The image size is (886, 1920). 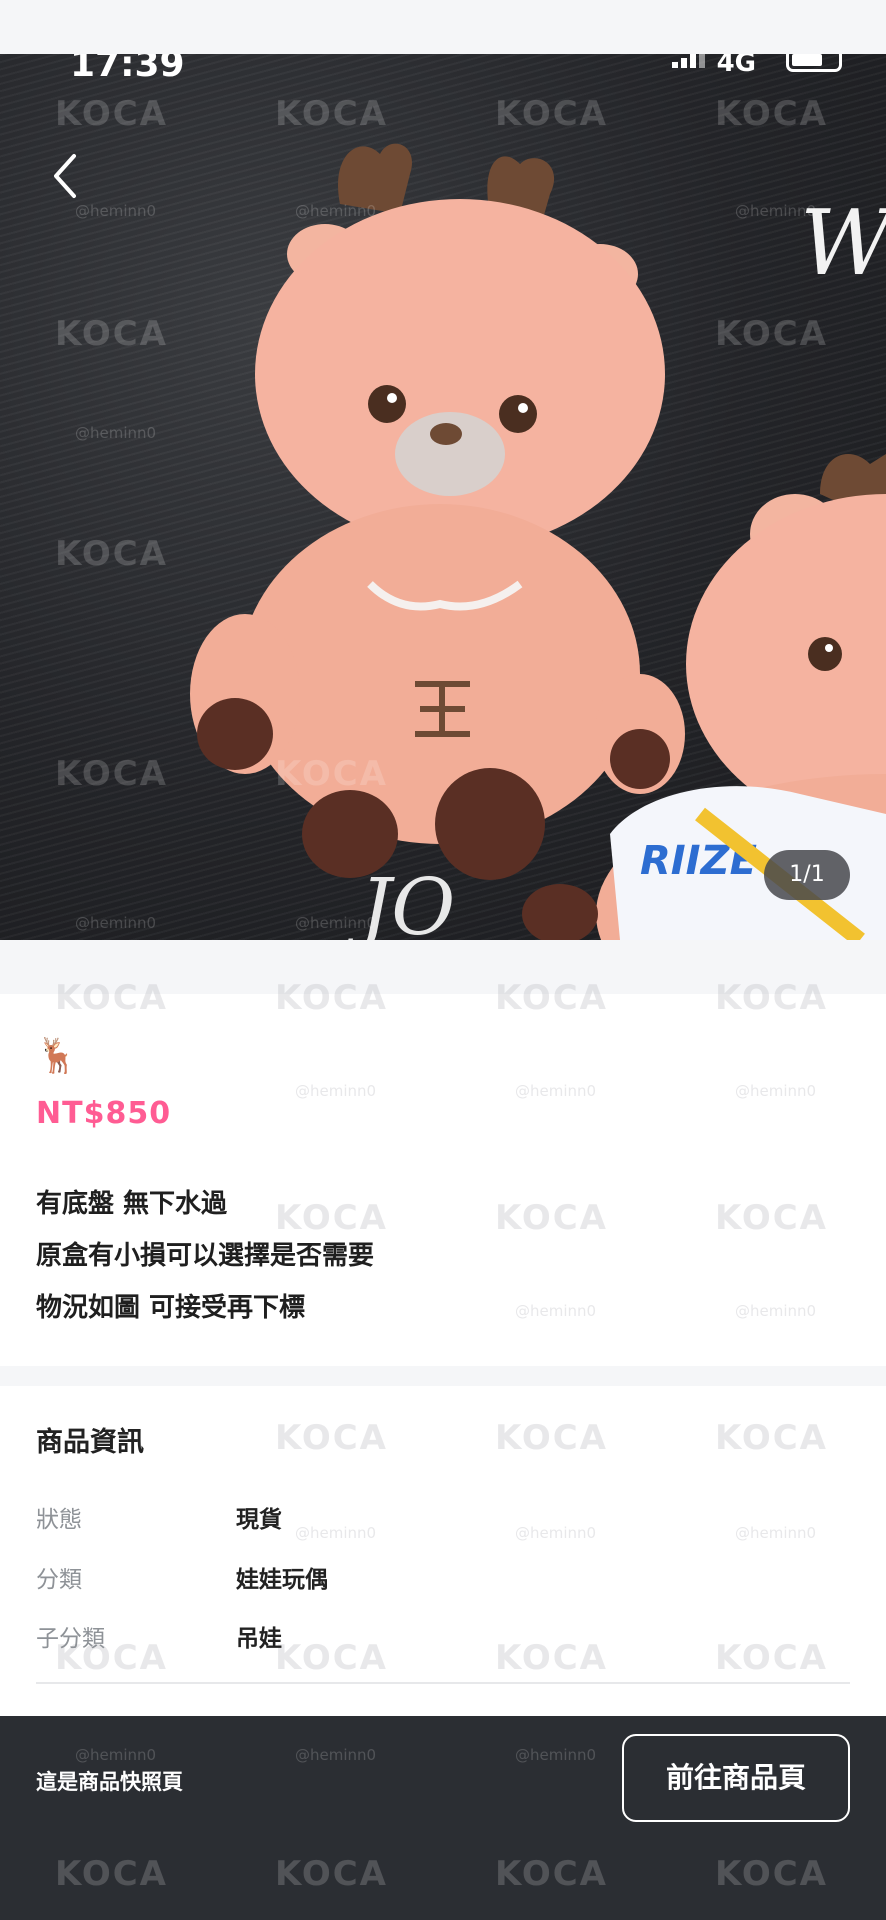 I want to click on description-line: 有底盤 無下水過, so click(x=132, y=1204).